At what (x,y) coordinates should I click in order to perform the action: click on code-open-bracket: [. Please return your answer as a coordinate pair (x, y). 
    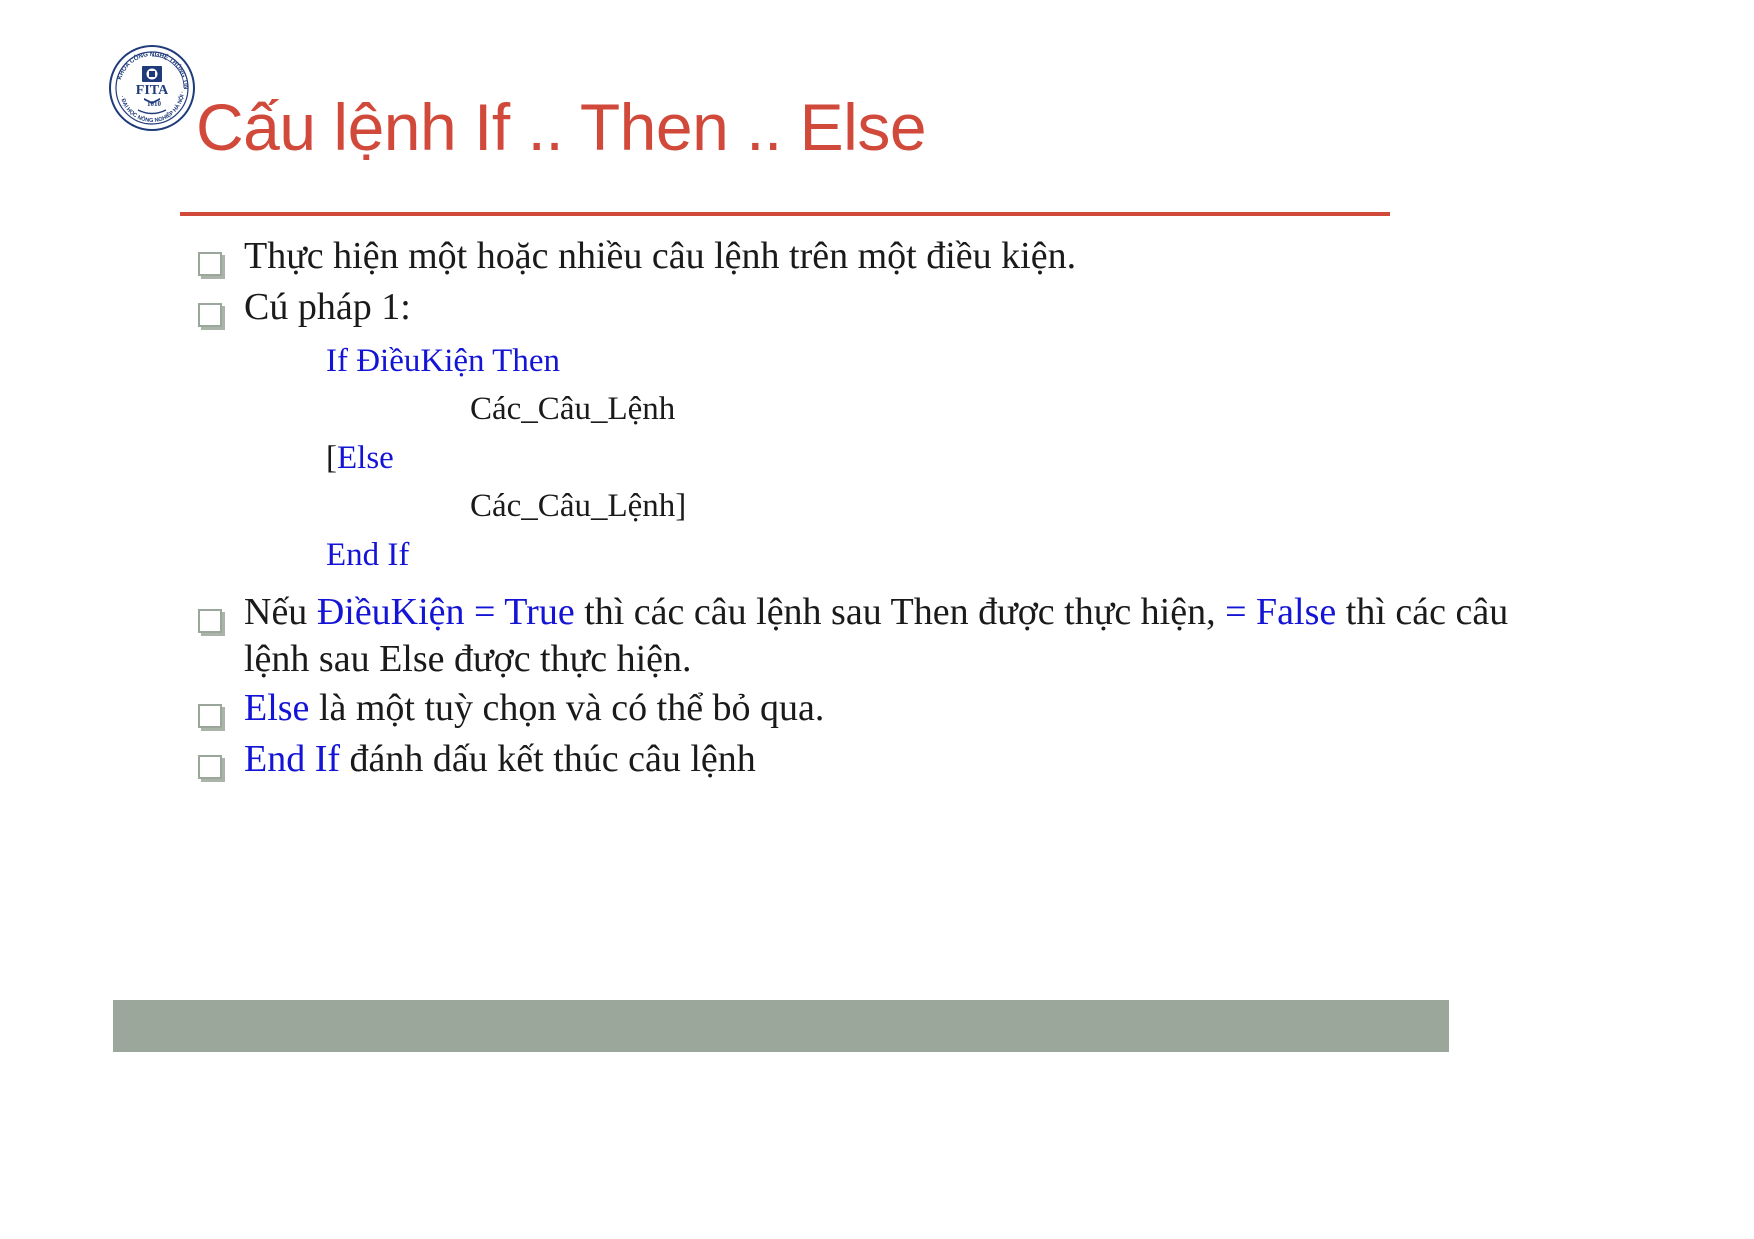
    Looking at the image, I should click on (331, 457).